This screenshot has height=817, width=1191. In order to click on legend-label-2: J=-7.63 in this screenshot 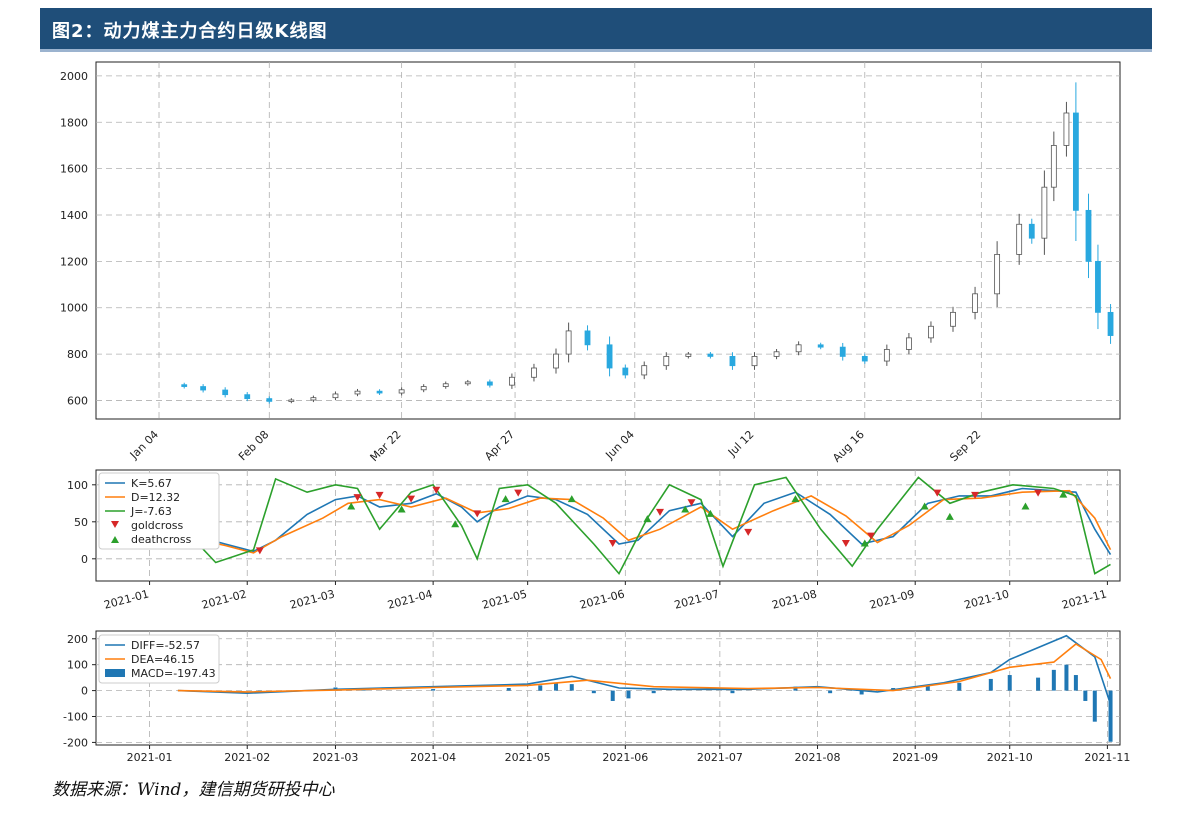, I will do `click(151, 511)`.